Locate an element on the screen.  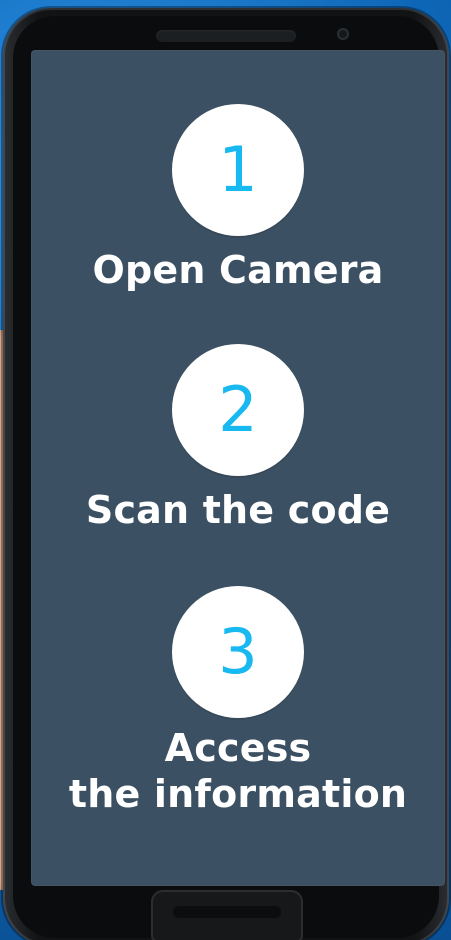
step-2-badge: 2 is located at coordinates (238, 410).